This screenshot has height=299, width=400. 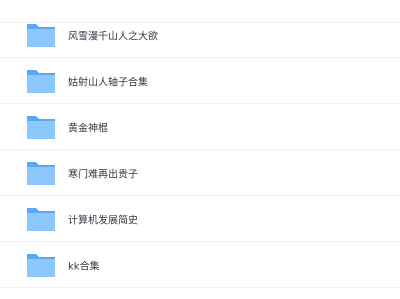 What do you see at coordinates (113, 36) in the screenshot?
I see `file-name: 风雪漫千山人之大欲` at bounding box center [113, 36].